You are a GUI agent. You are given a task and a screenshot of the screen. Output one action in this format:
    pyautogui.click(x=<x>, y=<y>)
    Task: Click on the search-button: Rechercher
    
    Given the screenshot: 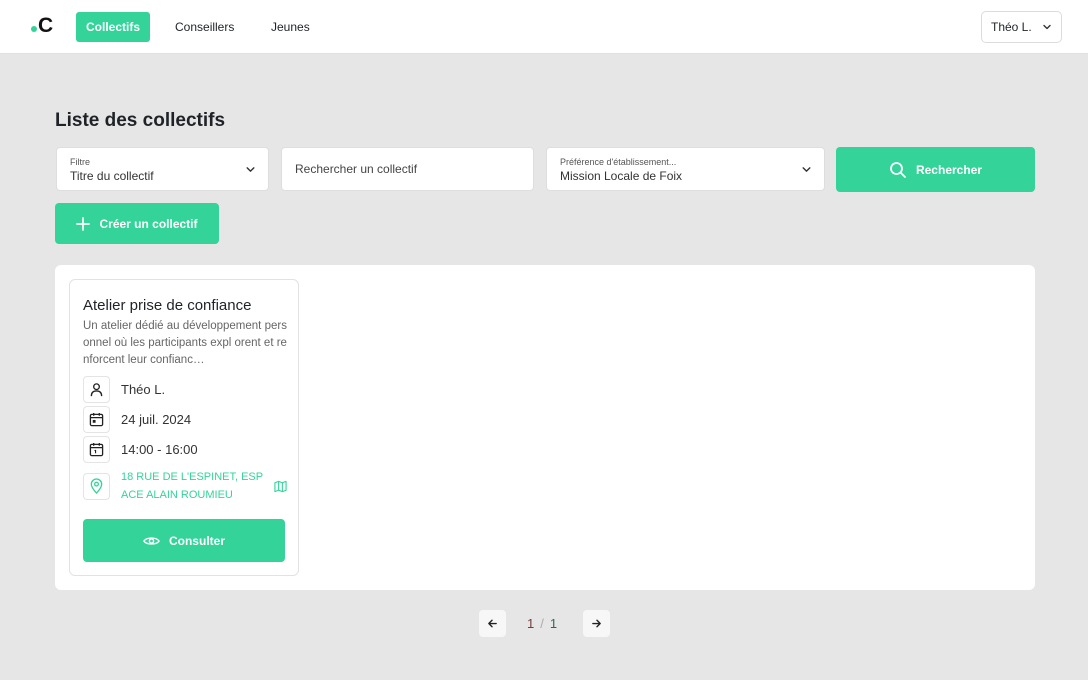 What is the action you would take?
    pyautogui.click(x=935, y=169)
    